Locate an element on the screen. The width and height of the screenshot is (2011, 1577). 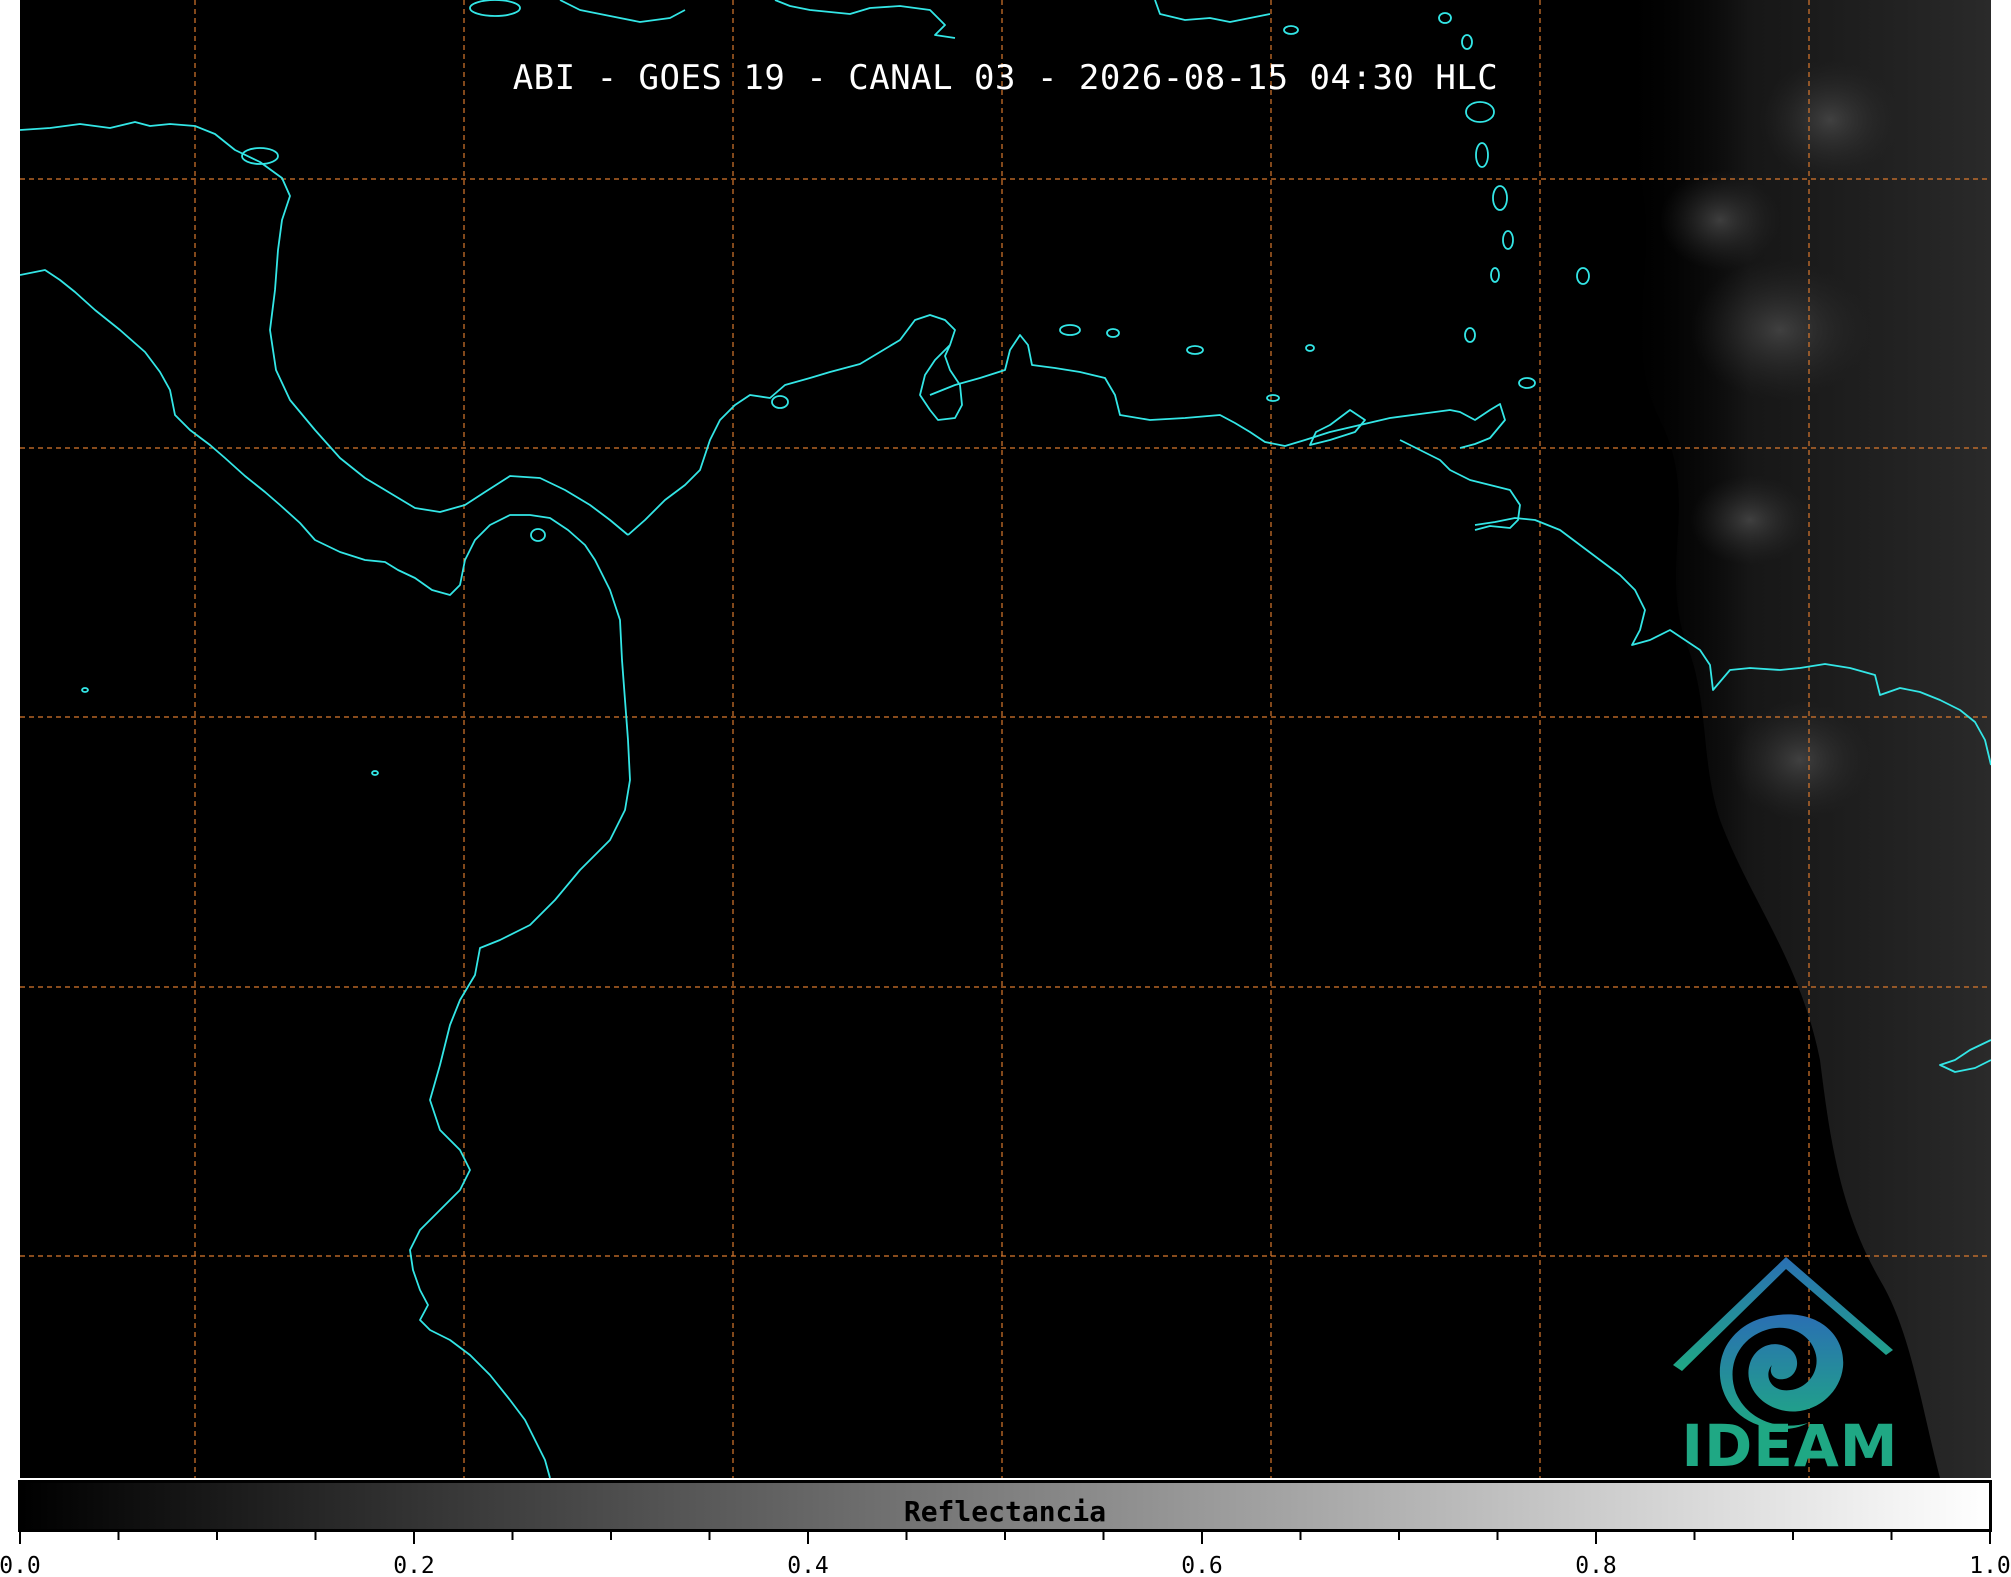
colorbar-tick-label: 0.6 is located at coordinates (1202, 1565).